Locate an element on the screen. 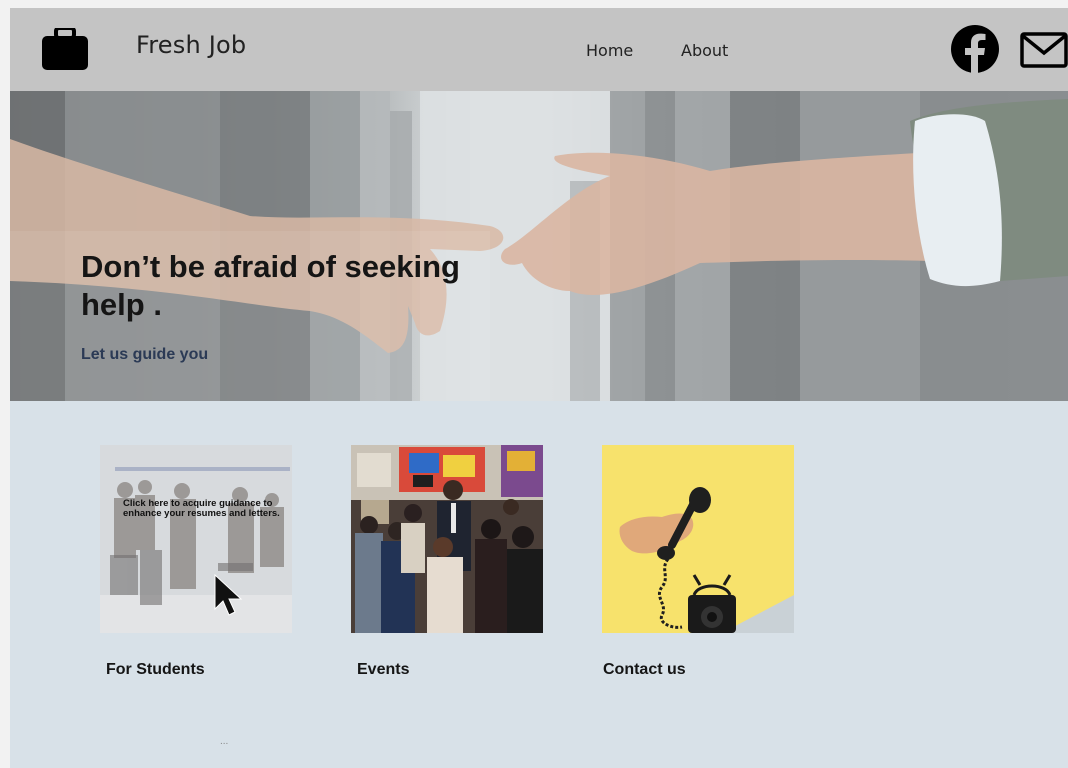 This screenshot has width=1068, height=768. hero-subtitle: Let us guide you is located at coordinates (145, 354).